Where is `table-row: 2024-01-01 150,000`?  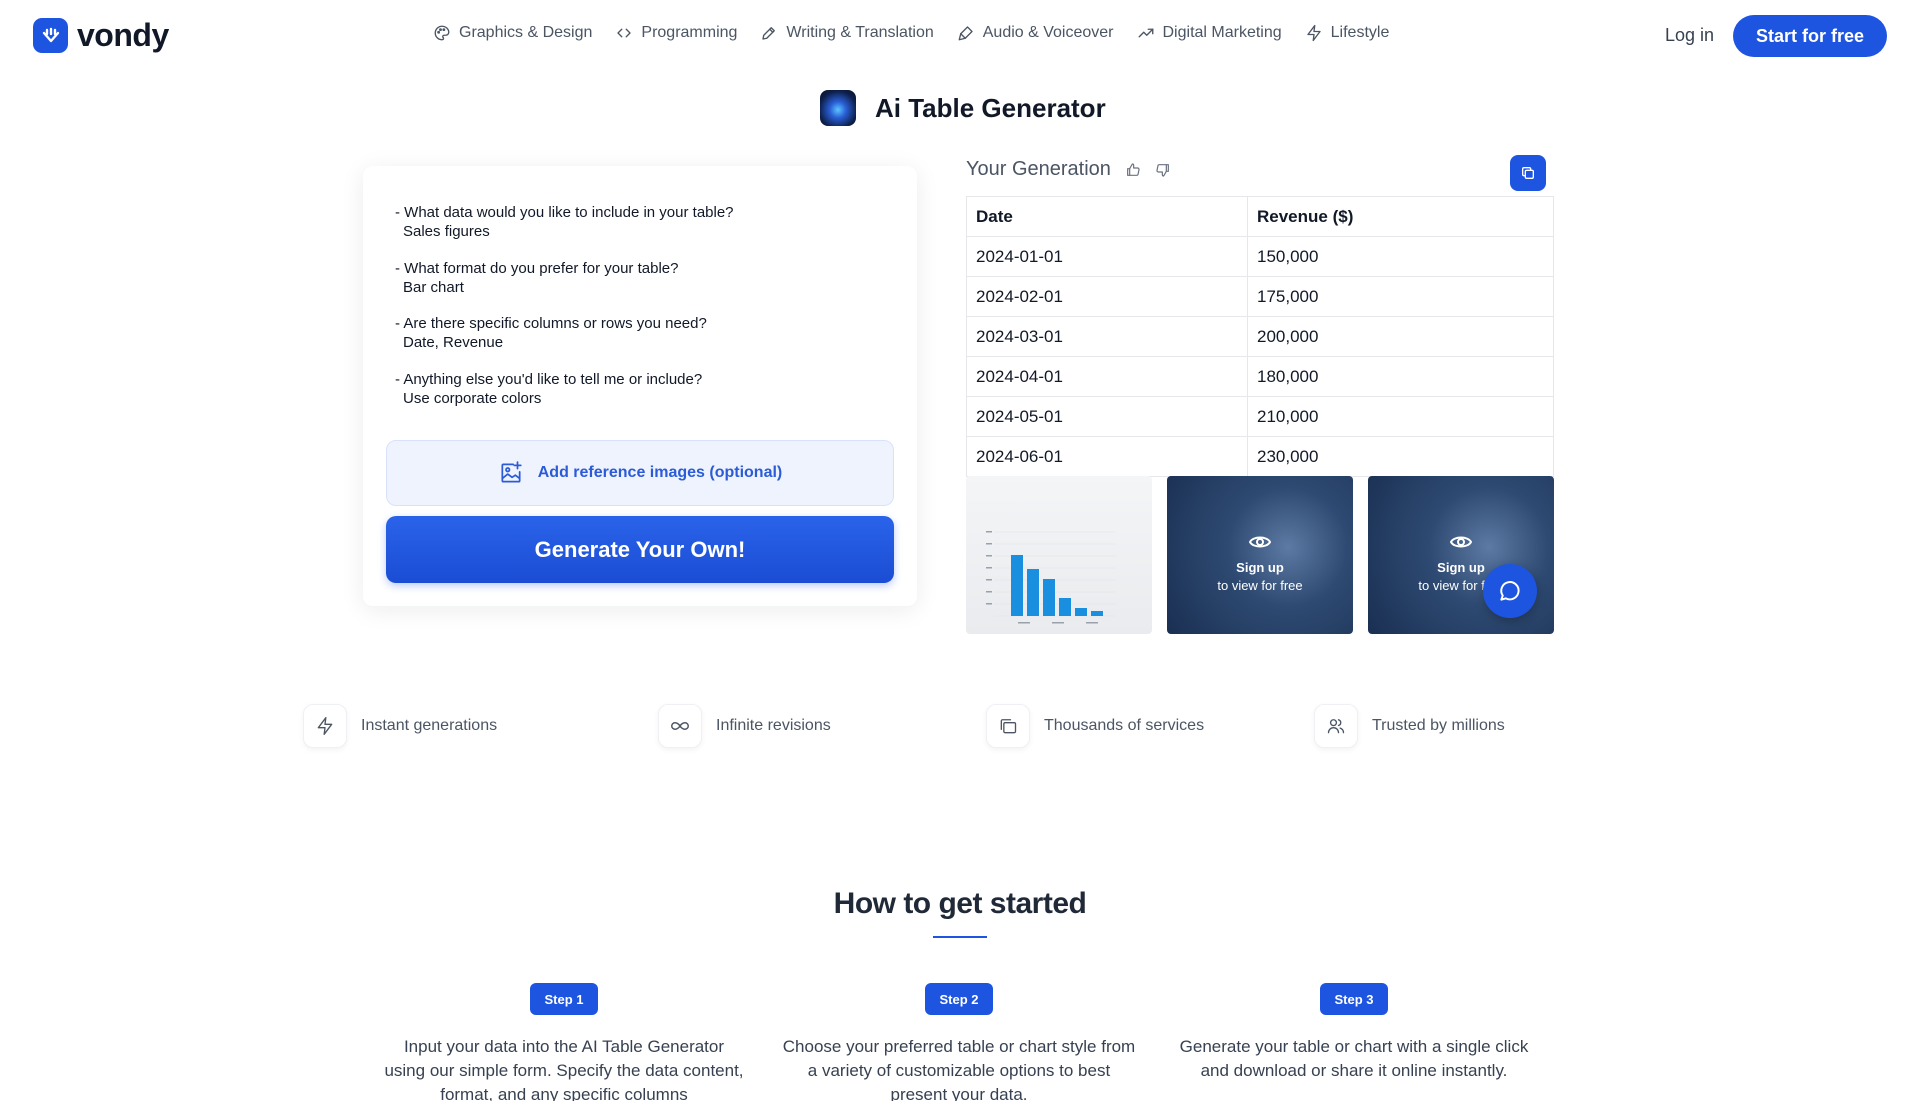
table-row: 2024-01-01 150,000 is located at coordinates (1260, 256).